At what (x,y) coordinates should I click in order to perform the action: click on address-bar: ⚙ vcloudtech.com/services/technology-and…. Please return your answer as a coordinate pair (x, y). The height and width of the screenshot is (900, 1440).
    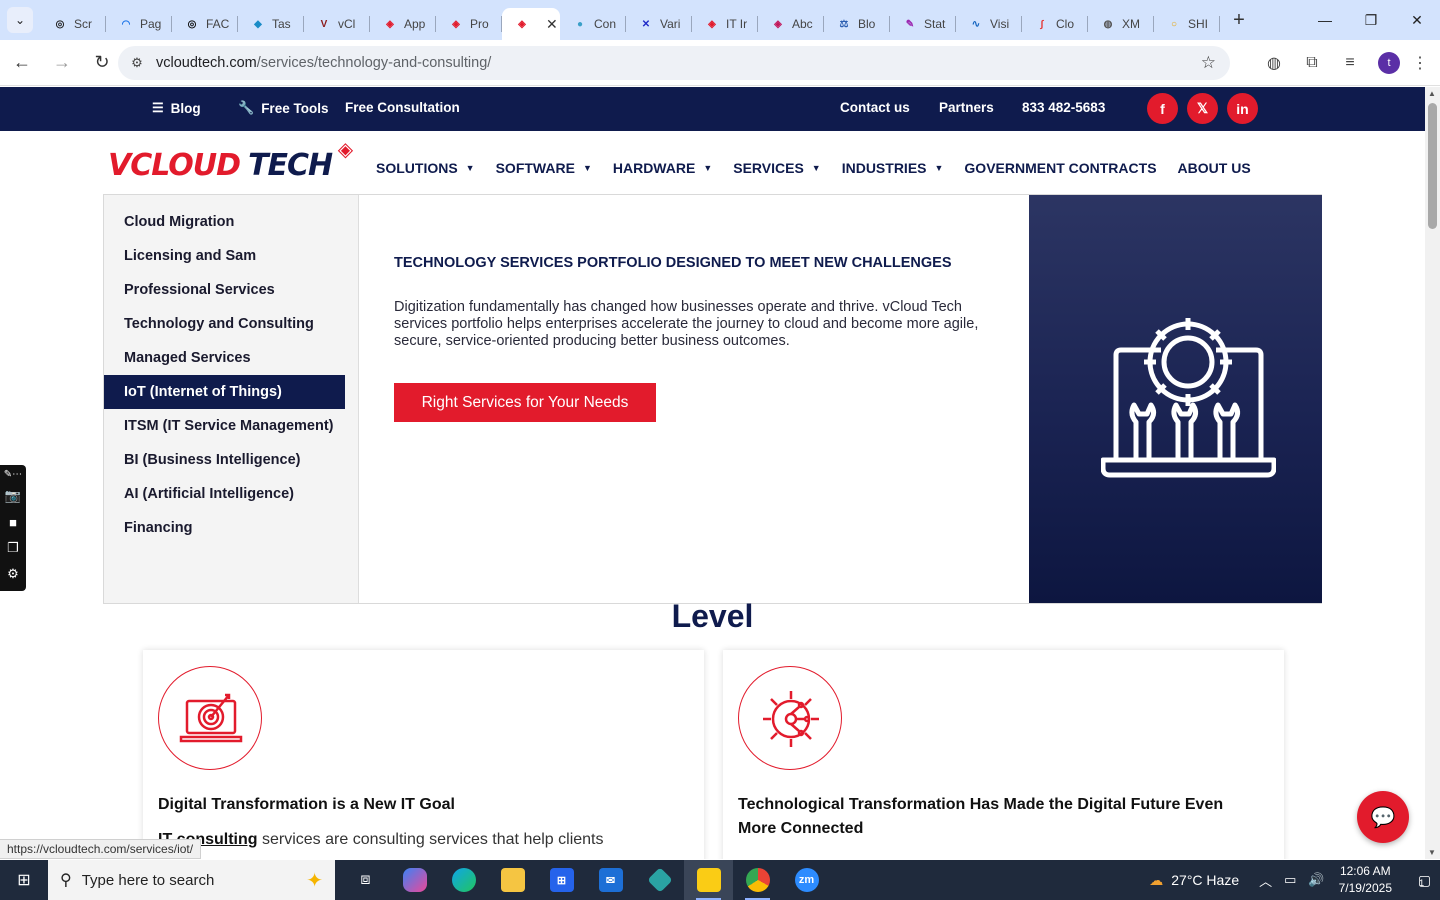
    Looking at the image, I should click on (674, 63).